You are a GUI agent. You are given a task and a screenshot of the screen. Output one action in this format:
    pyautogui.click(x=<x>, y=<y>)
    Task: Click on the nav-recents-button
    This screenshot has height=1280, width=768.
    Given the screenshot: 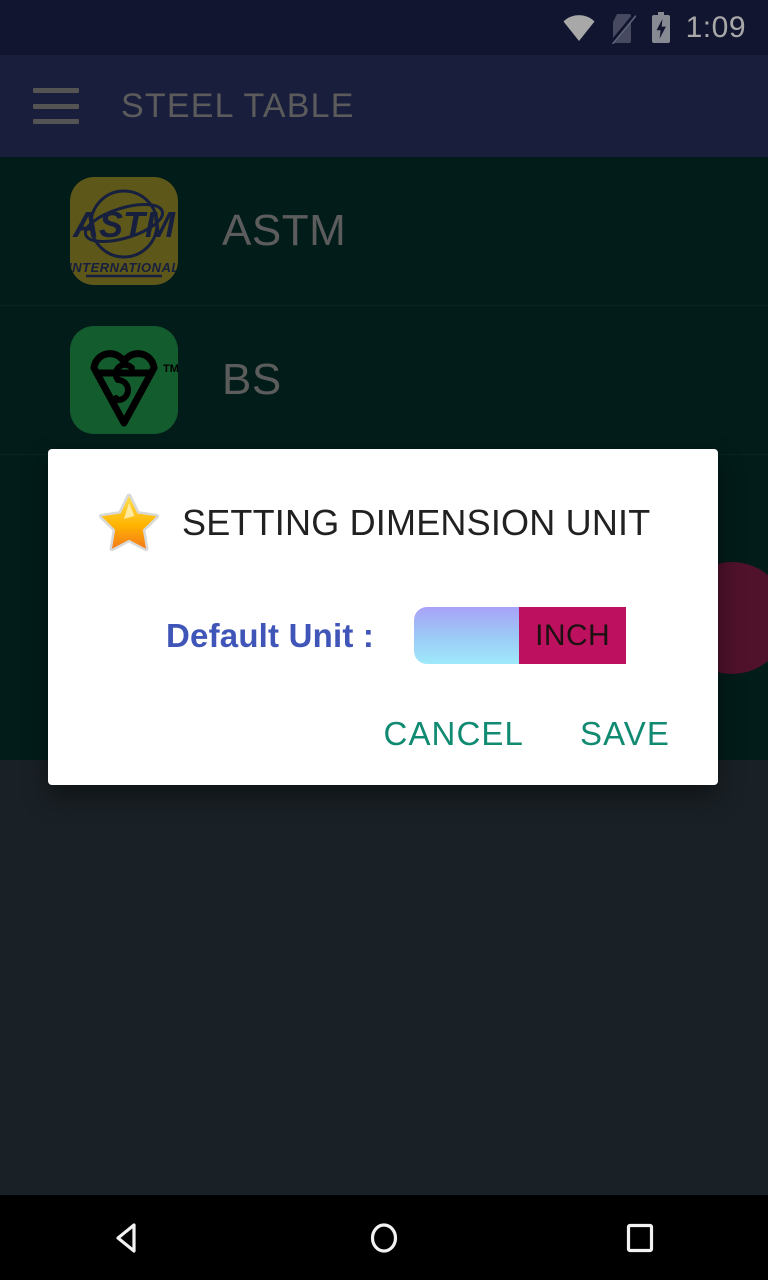 What is the action you would take?
    pyautogui.click(x=640, y=1238)
    